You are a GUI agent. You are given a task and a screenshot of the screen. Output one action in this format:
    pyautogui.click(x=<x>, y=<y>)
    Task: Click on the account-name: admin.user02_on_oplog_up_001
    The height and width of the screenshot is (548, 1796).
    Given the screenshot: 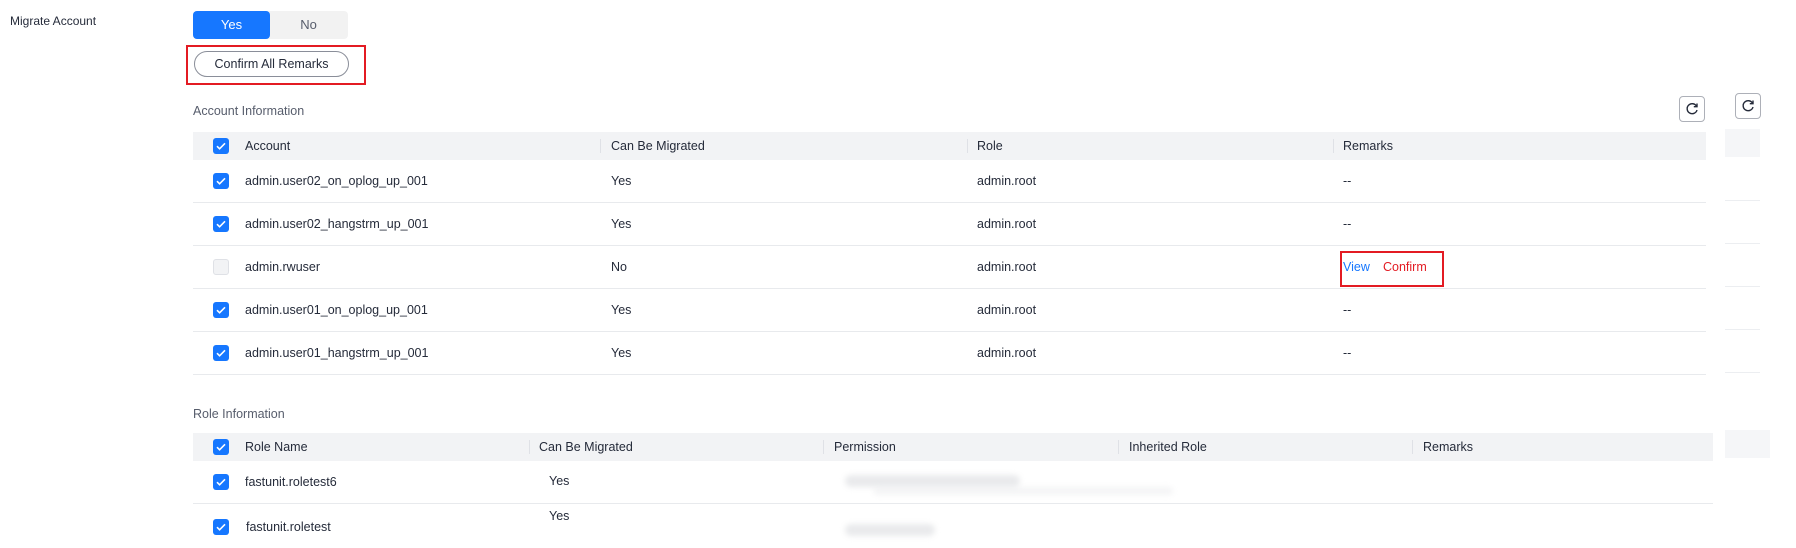 What is the action you would take?
    pyautogui.click(x=336, y=181)
    